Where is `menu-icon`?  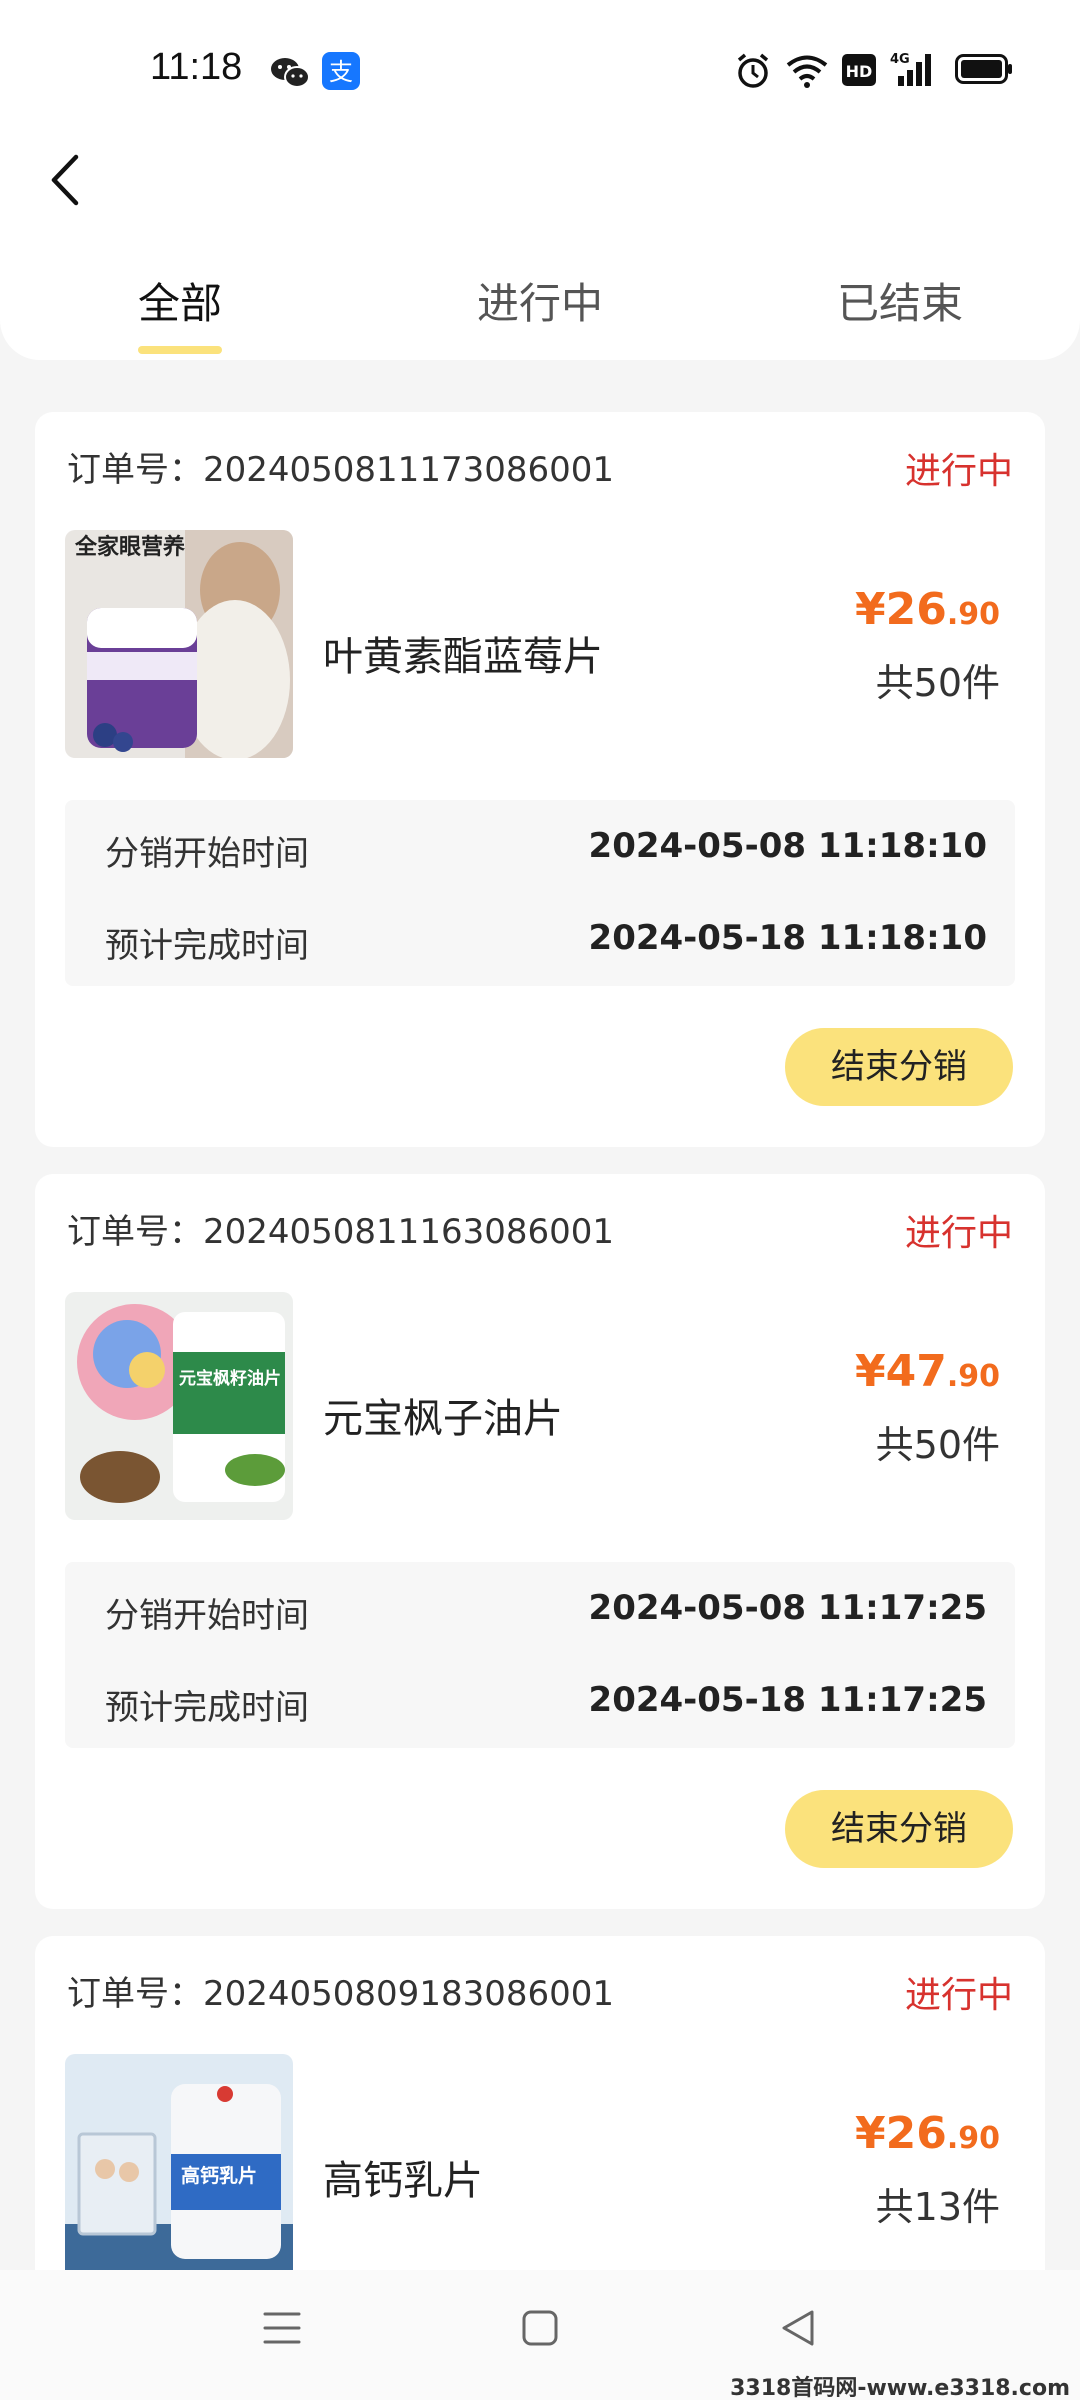
menu-icon is located at coordinates (282, 2328).